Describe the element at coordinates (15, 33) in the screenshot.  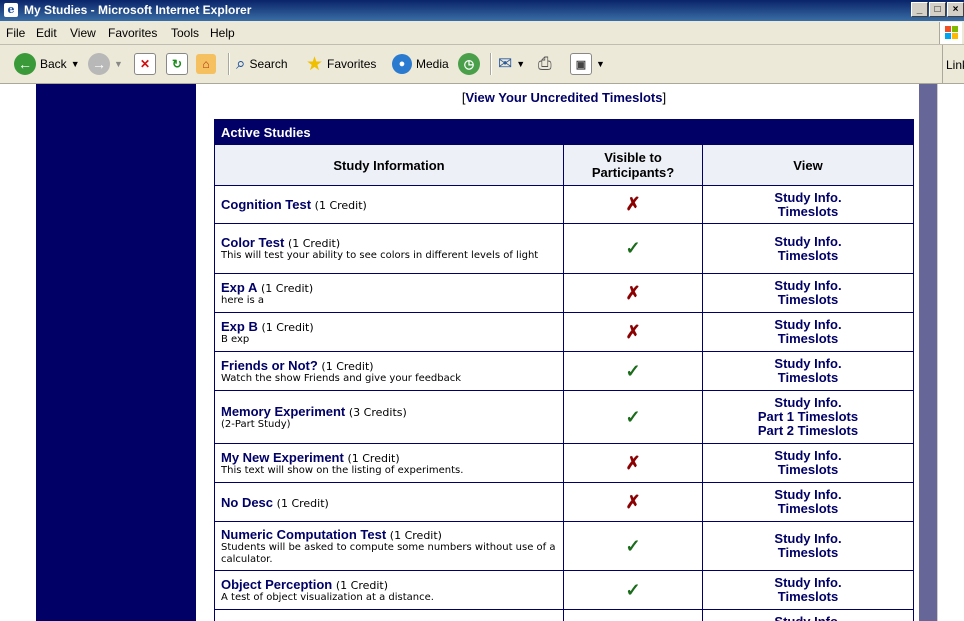
I see `menu-file: File` at that location.